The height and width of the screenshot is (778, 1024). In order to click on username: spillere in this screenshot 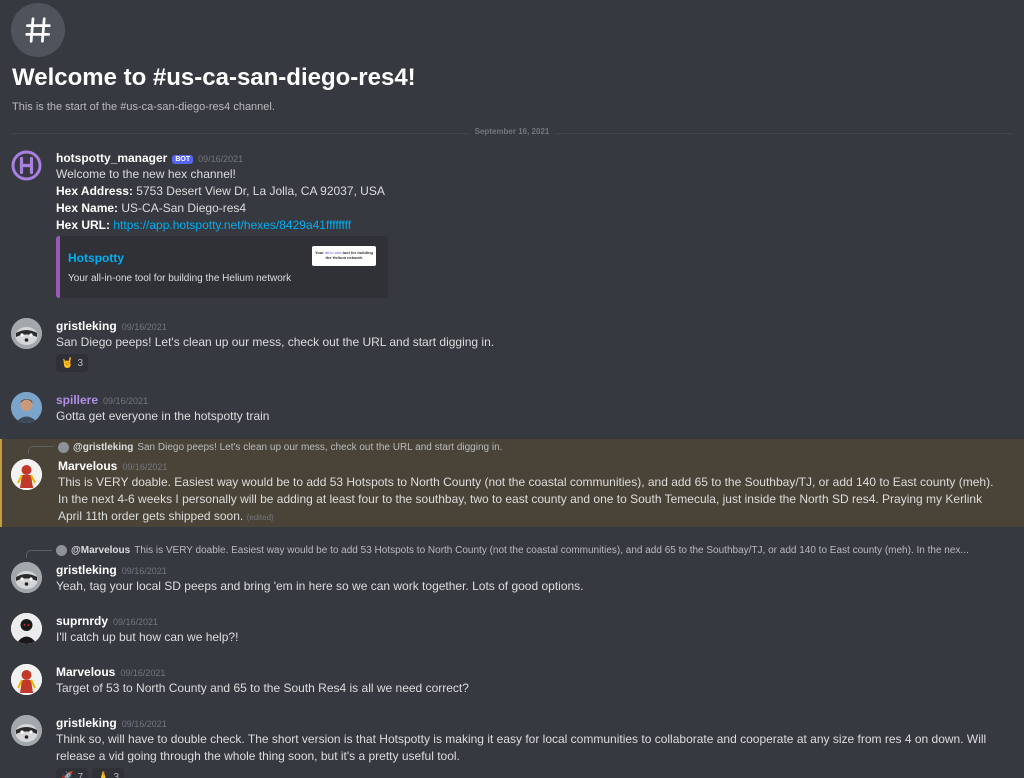, I will do `click(77, 400)`.